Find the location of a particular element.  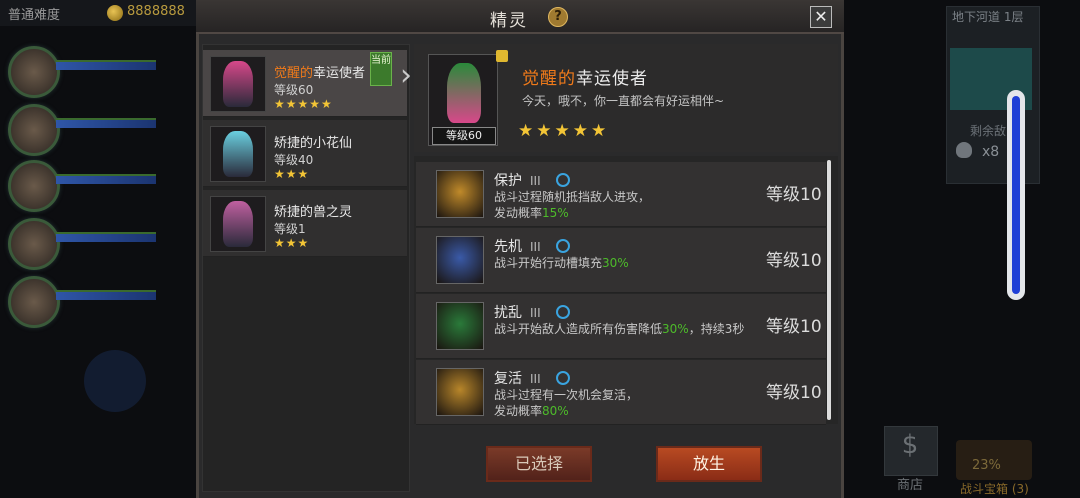

selected-button: 已选择 is located at coordinates (539, 464).